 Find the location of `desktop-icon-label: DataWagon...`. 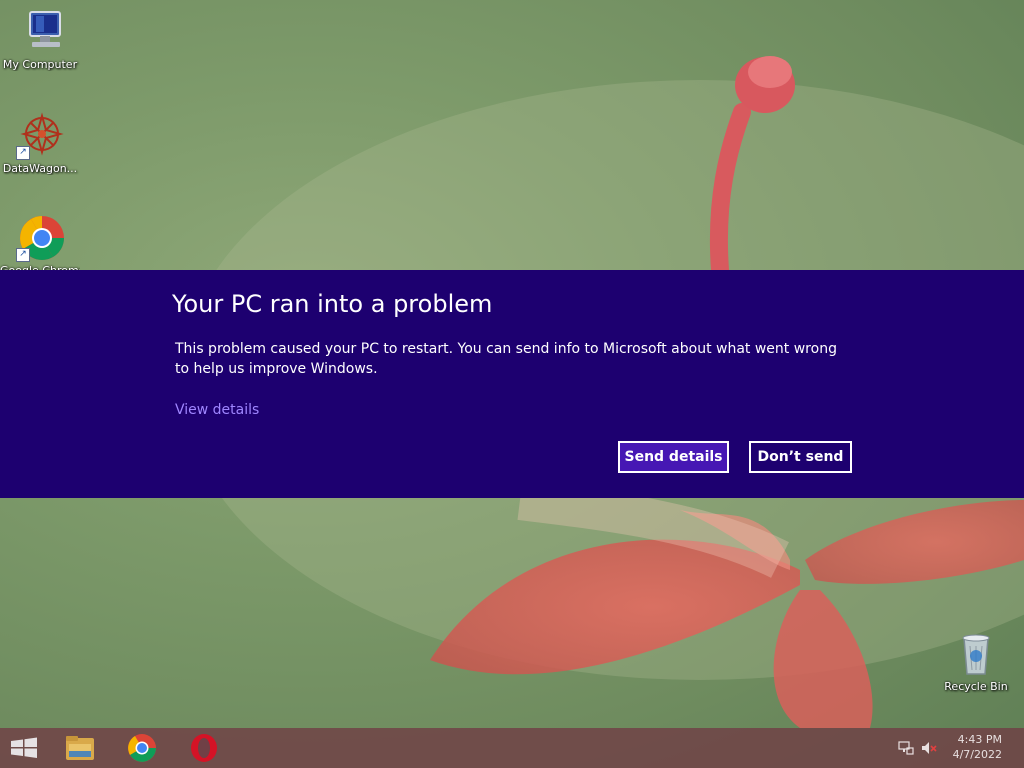

desktop-icon-label: DataWagon... is located at coordinates (40, 168).